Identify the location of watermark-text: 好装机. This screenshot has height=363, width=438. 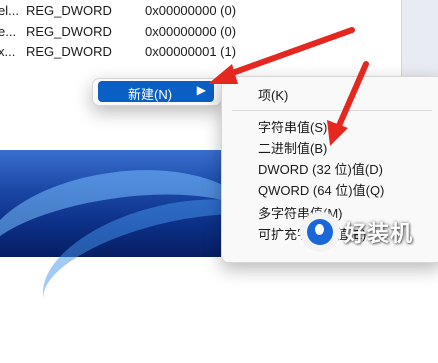
(379, 233).